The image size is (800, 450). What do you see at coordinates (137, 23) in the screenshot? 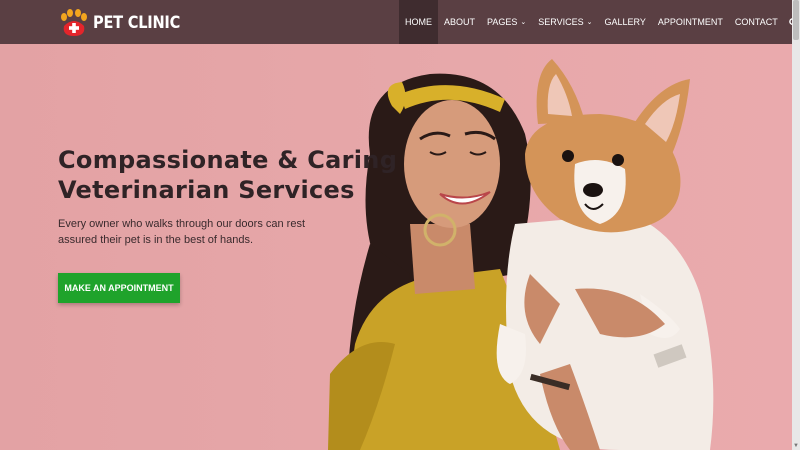
I see `brand-name: PET CLINIC` at bounding box center [137, 23].